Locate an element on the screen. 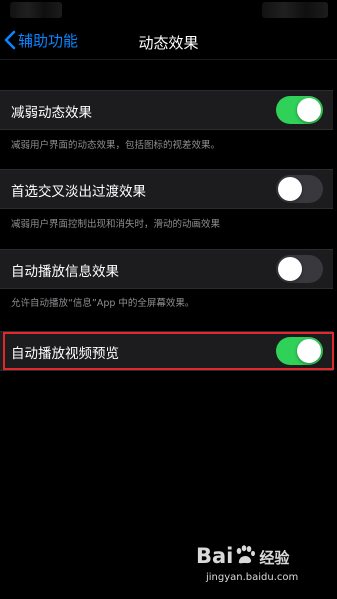 This screenshot has height=599, width=337. watermark-logo-prefix: Bai is located at coordinates (215, 556).